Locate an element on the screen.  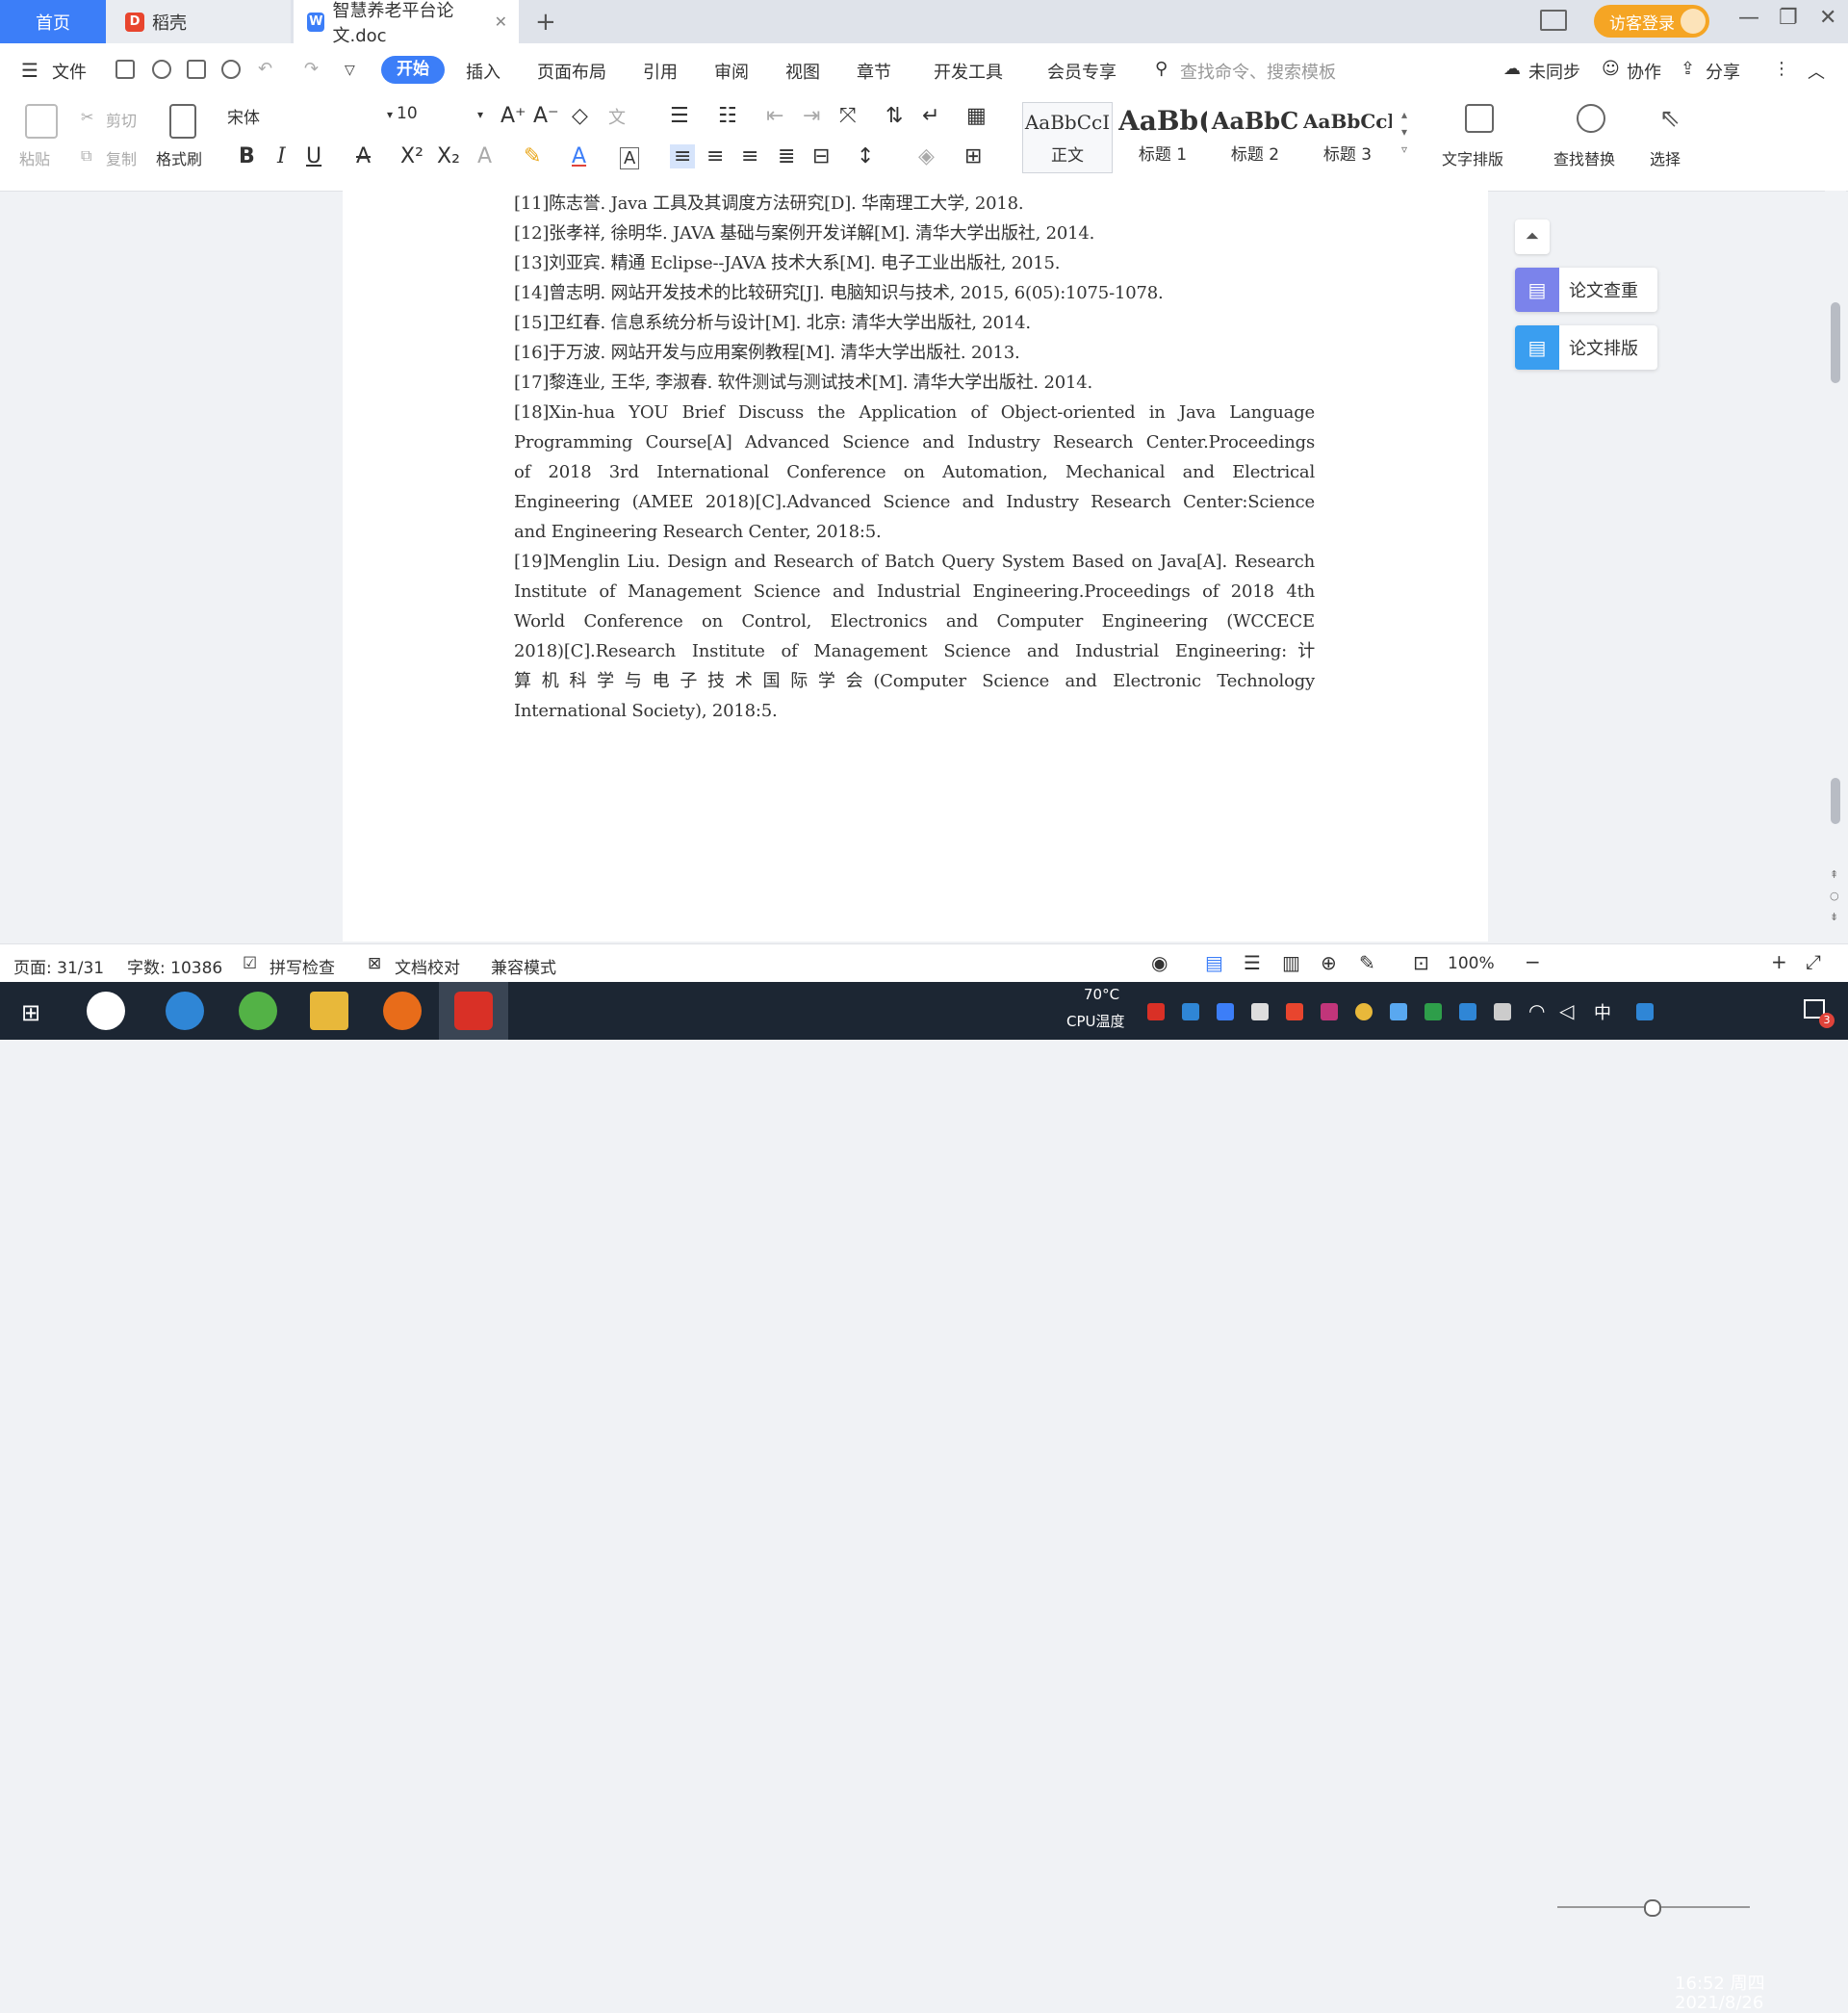
style-heading-1: AaBb( 标题 1 is located at coordinates (1162, 136).